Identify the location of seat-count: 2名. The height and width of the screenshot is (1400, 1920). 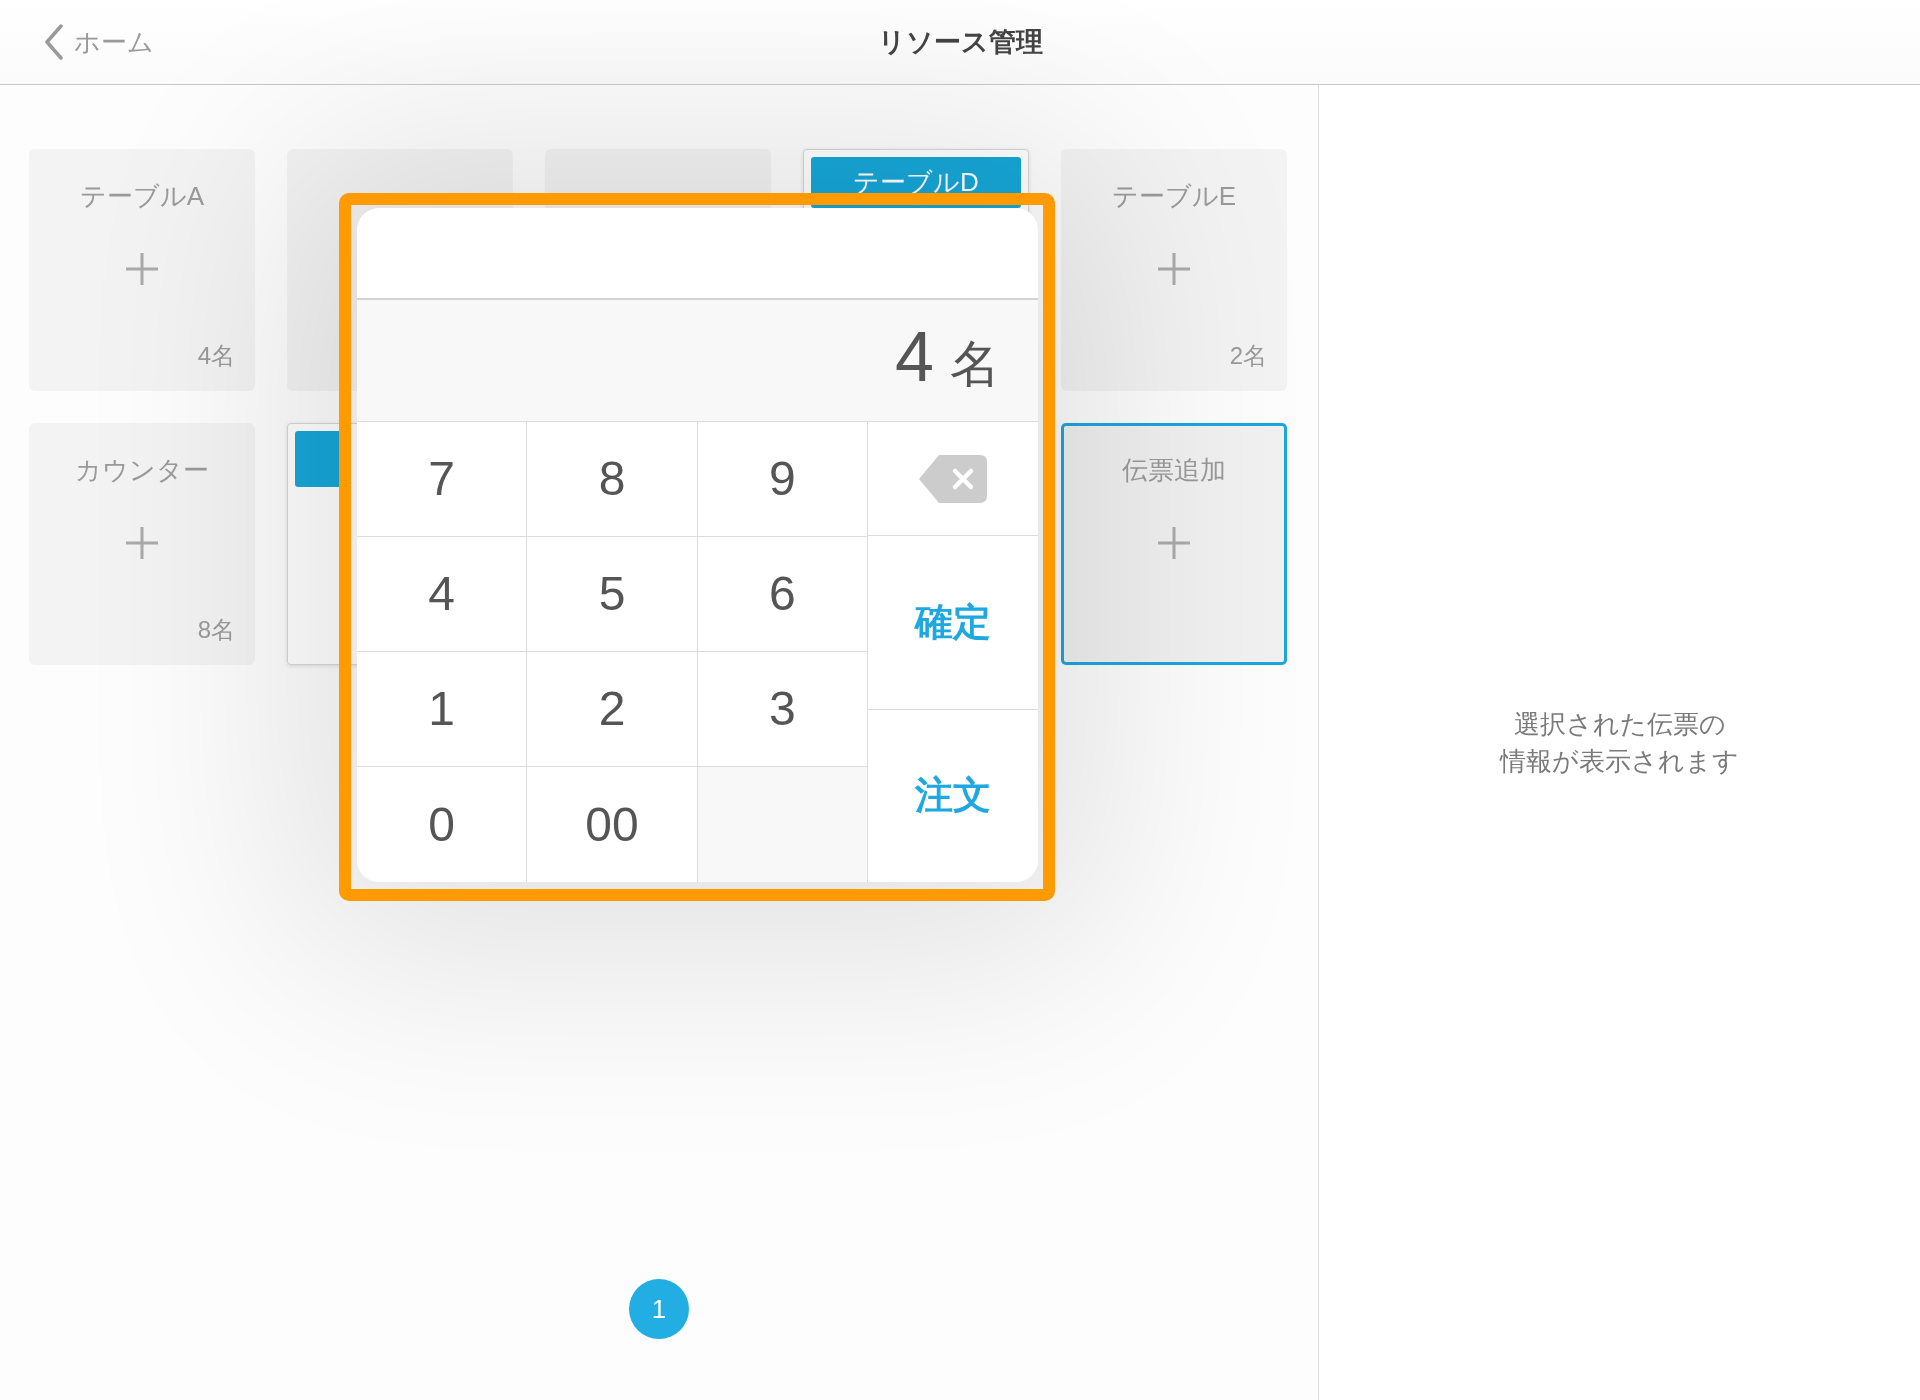
(1248, 356).